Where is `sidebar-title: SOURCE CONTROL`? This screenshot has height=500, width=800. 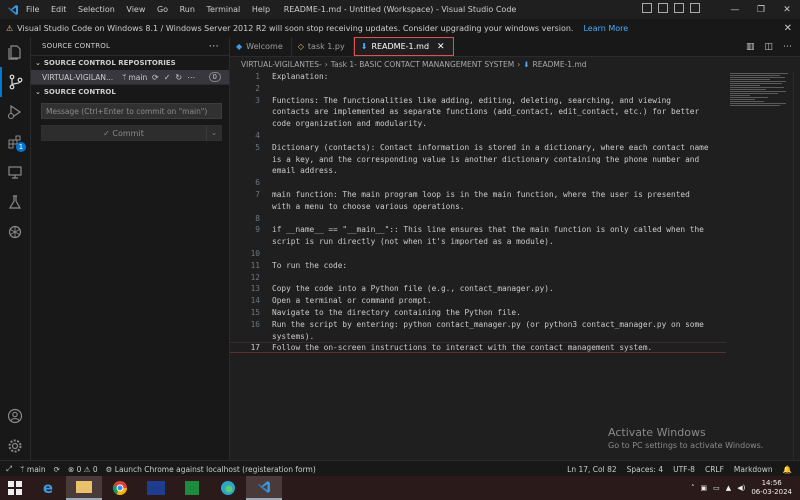
sidebar-title: SOURCE CONTROL is located at coordinates (76, 46).